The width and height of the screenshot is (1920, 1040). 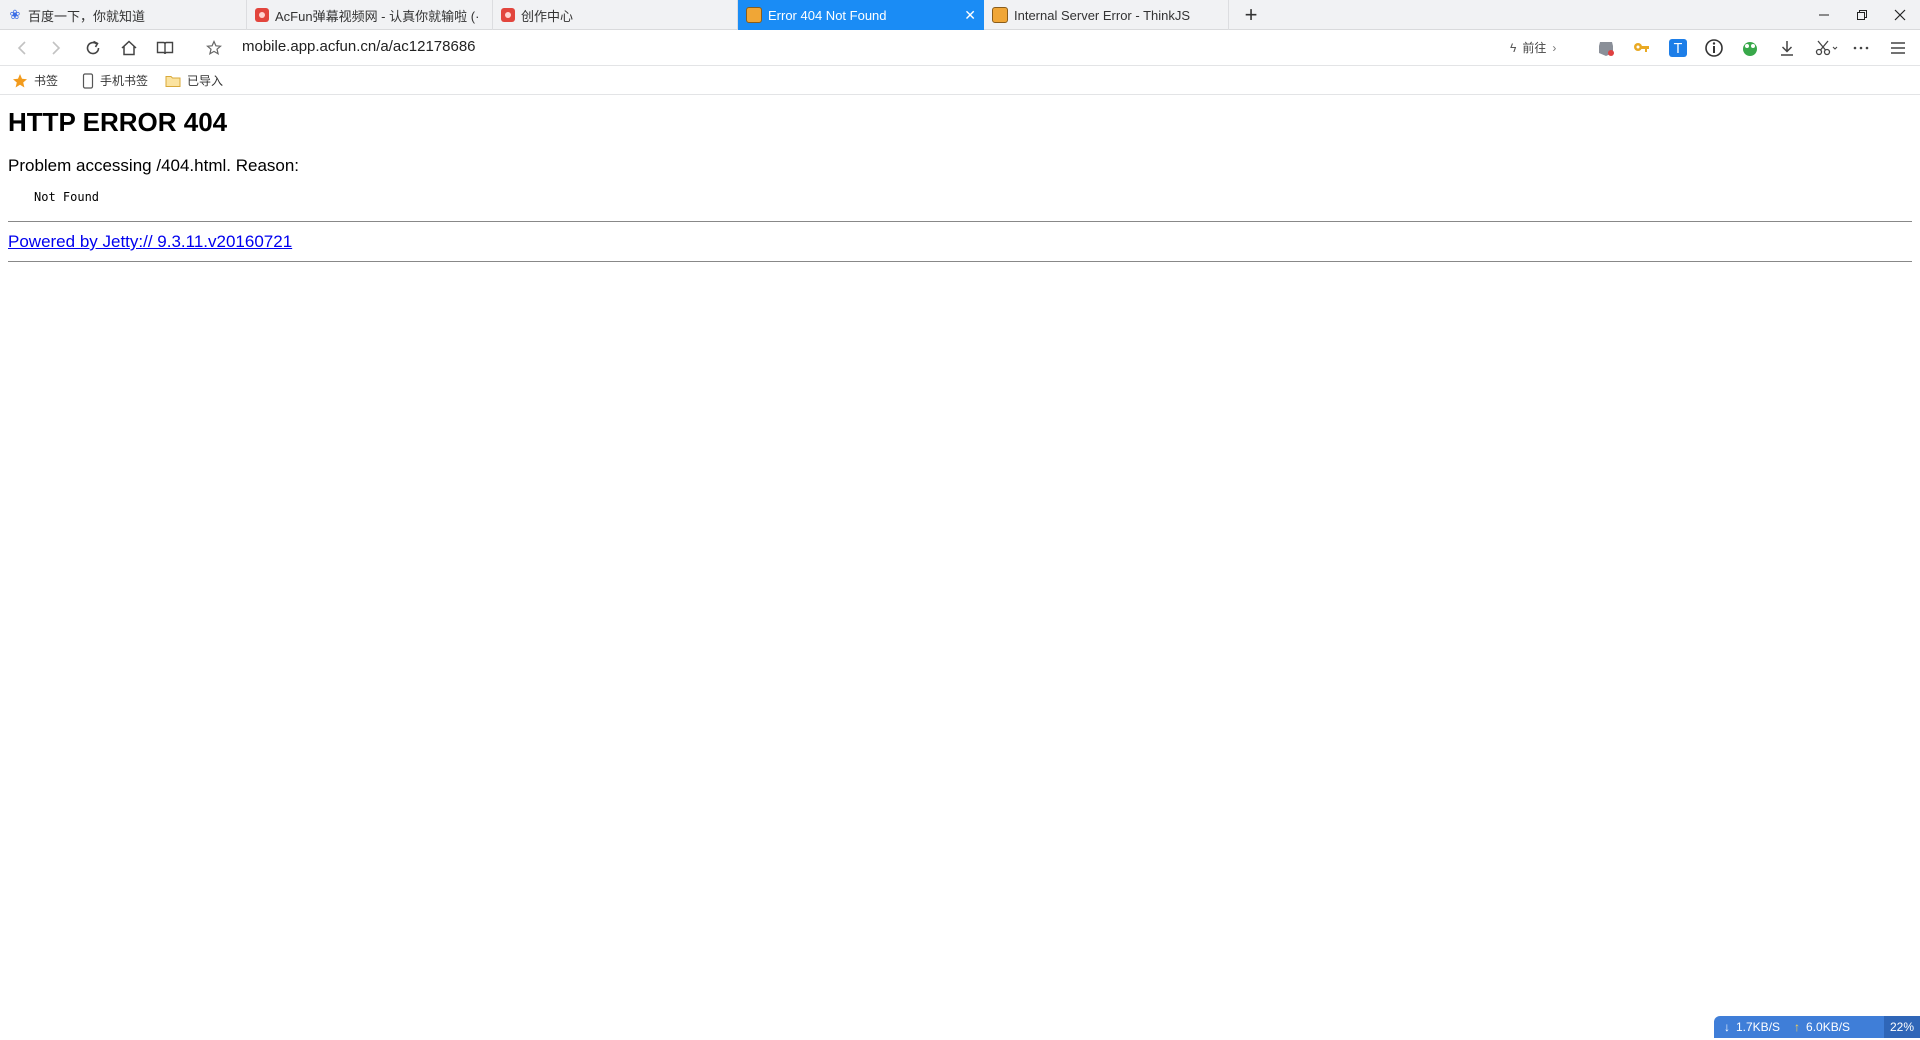 I want to click on key-extension-button, so click(x=1641, y=48).